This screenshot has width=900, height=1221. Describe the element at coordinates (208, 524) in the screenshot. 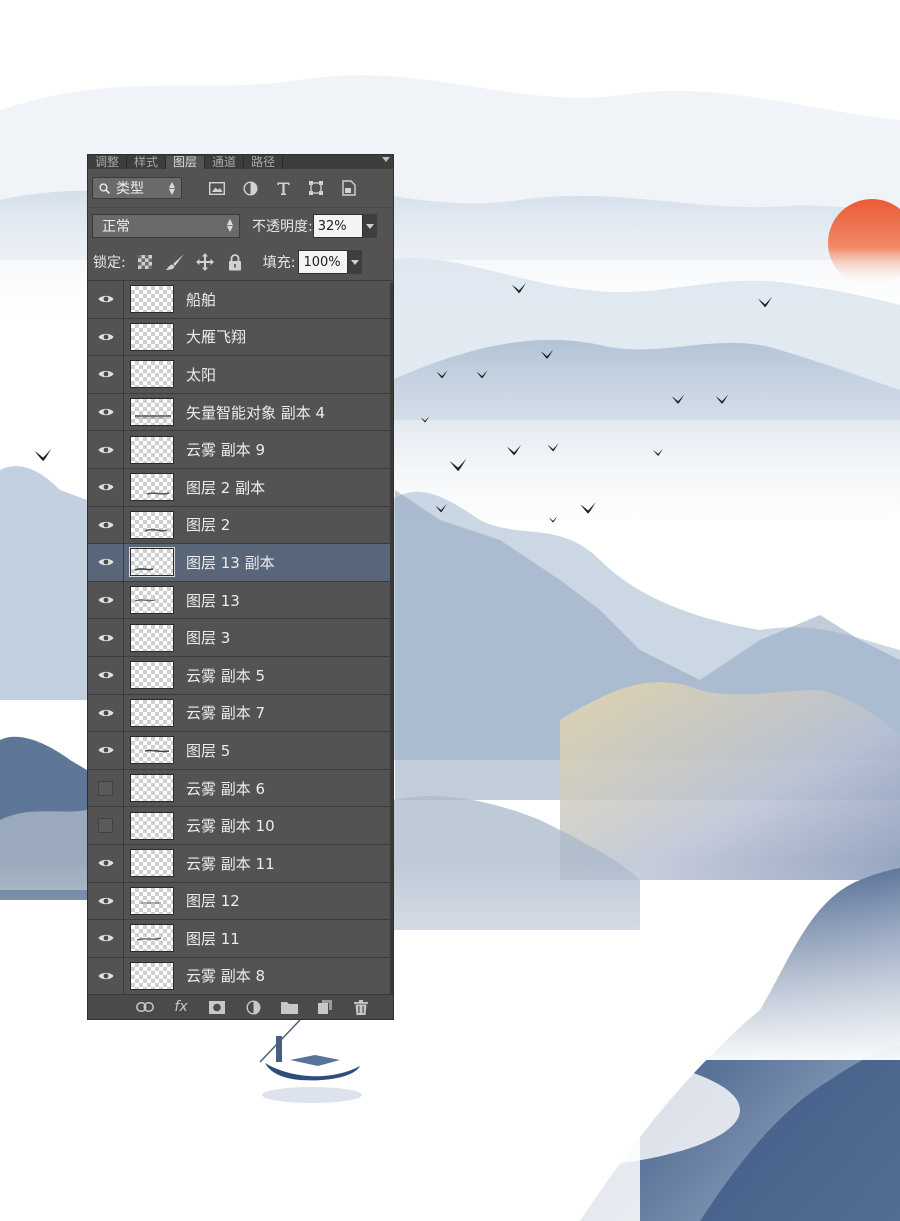

I see `layer-name: 图层 2` at that location.